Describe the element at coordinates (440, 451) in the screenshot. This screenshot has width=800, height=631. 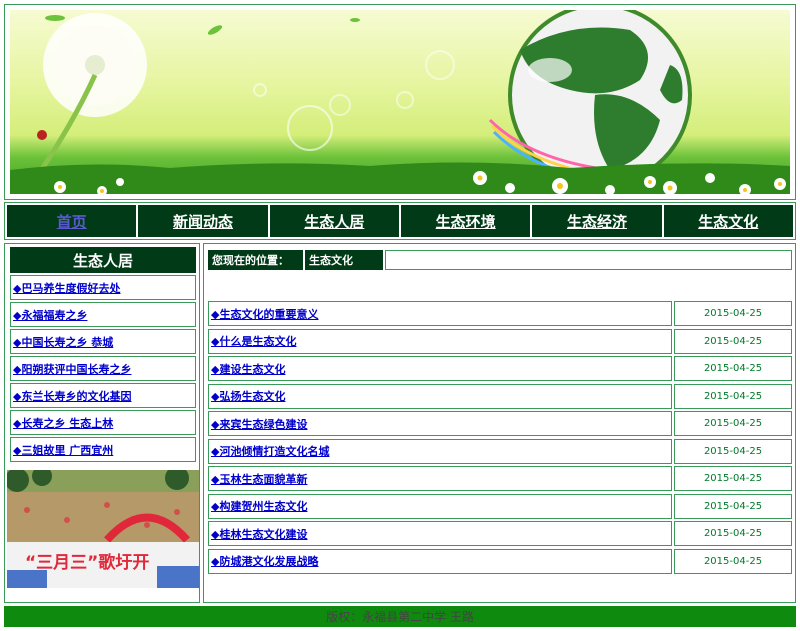
I see `article-link: ◆河池倾情打造文化名城` at that location.